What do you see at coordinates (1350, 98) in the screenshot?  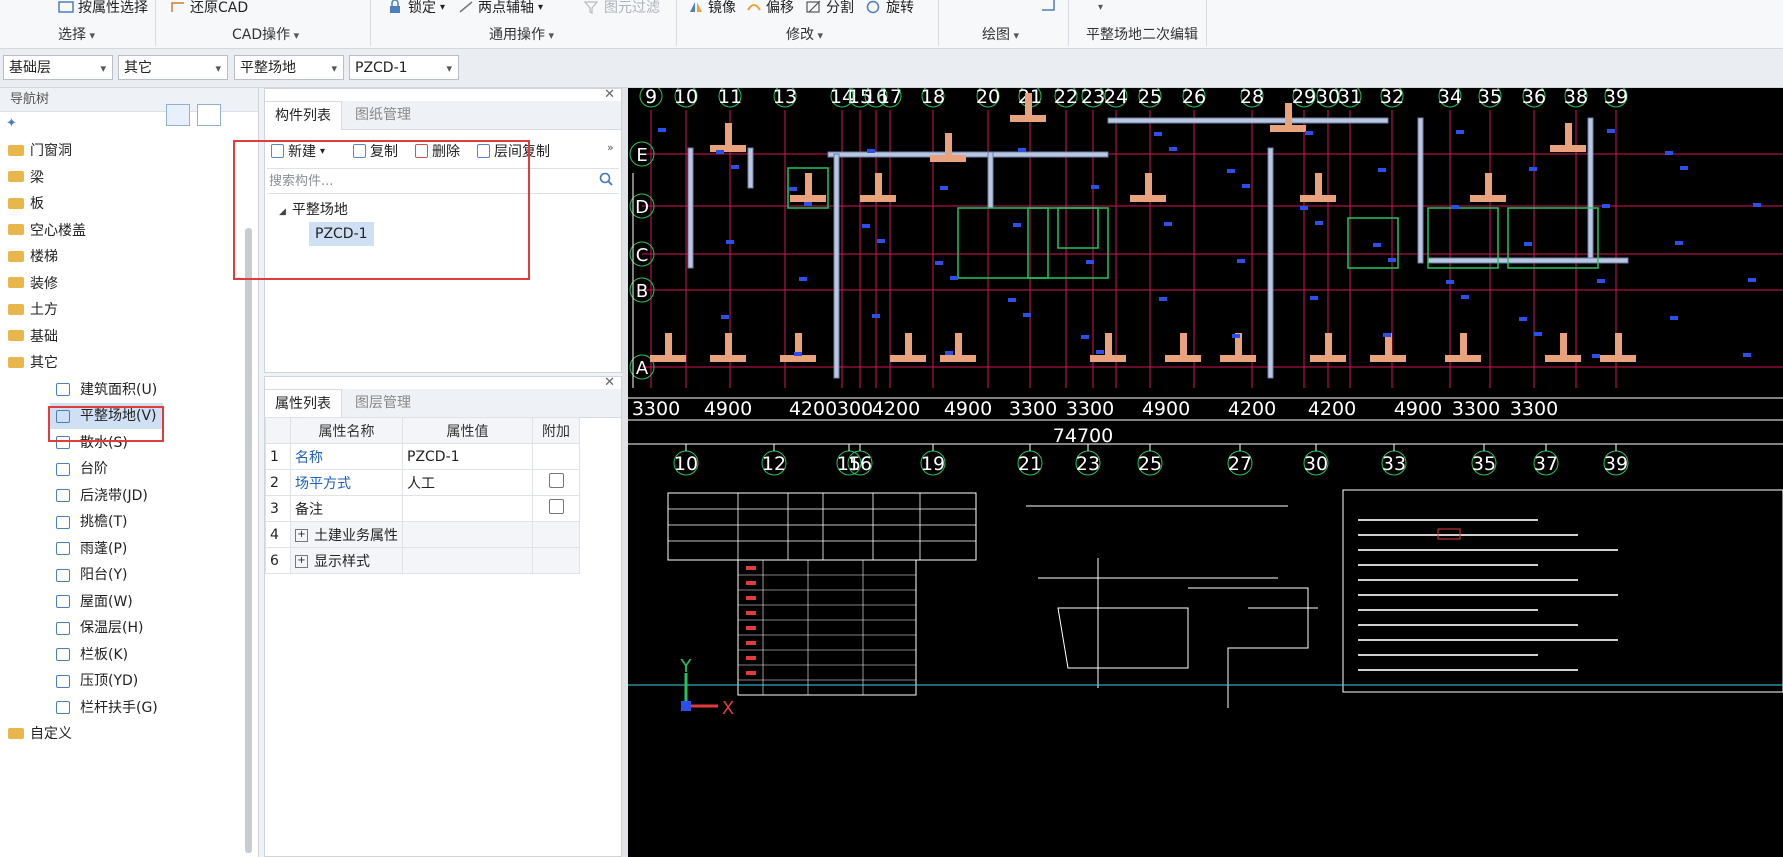 I see `axis-label: 31` at bounding box center [1350, 98].